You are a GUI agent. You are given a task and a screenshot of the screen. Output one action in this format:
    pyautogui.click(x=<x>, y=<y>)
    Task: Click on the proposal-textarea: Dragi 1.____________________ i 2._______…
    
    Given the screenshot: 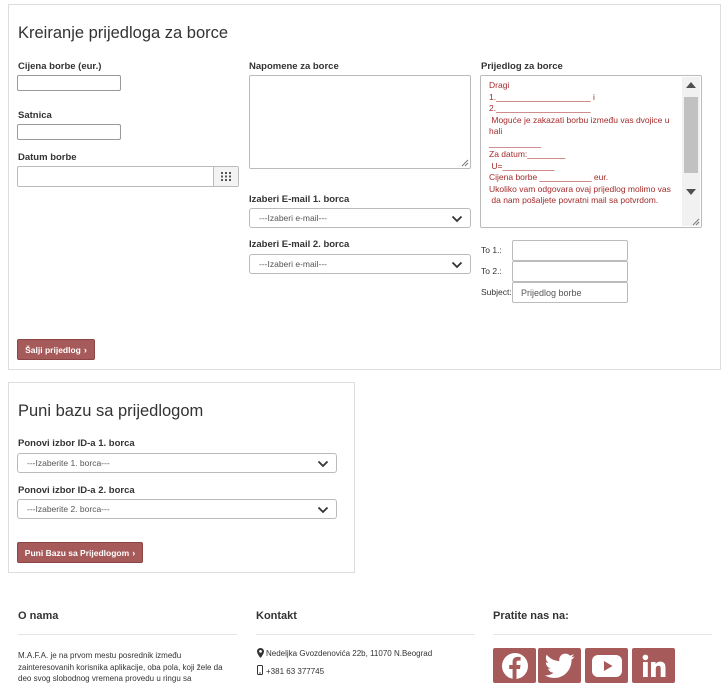 What is the action you would take?
    pyautogui.click(x=591, y=151)
    